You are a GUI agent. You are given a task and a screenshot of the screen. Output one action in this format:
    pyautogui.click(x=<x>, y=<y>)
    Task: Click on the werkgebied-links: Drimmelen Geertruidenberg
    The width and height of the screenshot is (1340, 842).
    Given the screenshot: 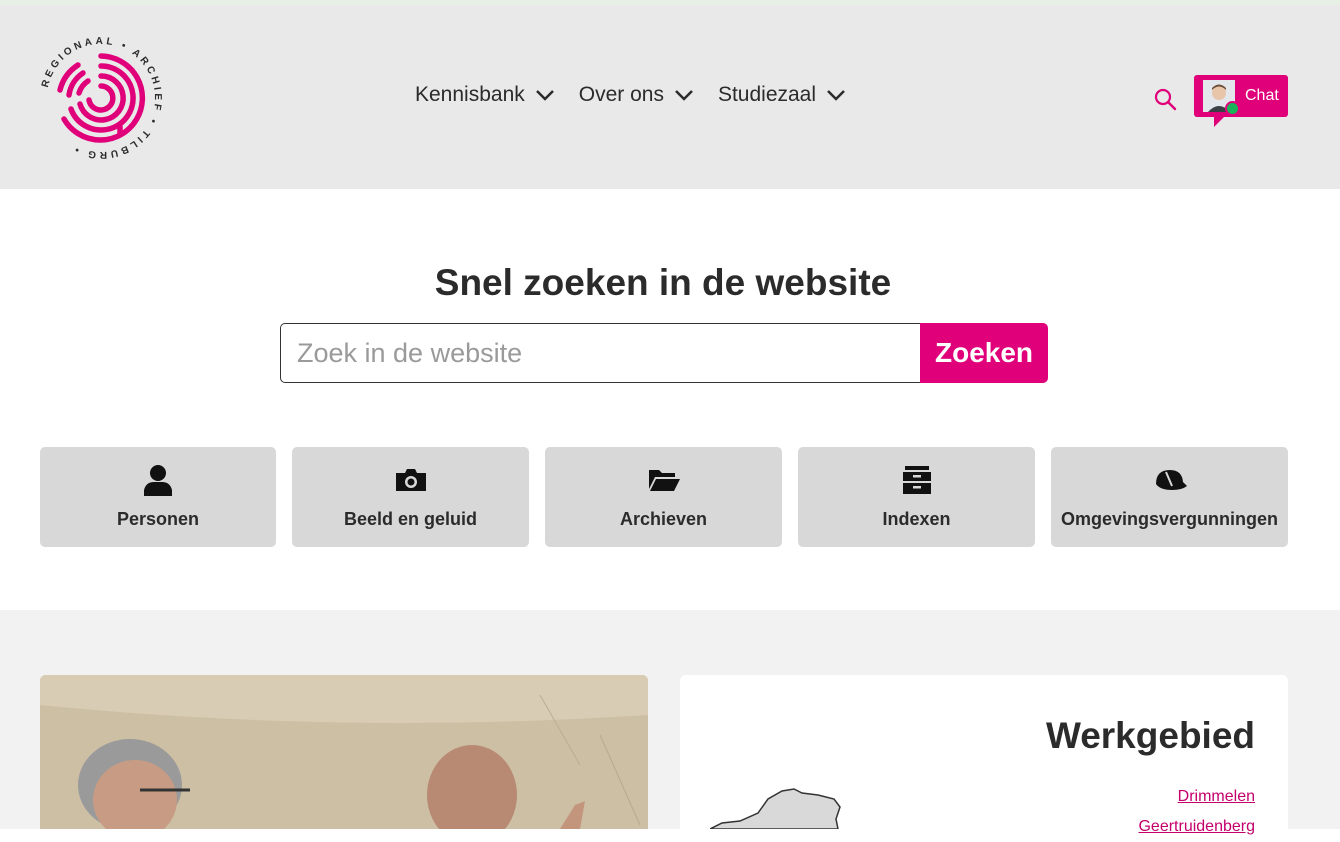 What is the action you would take?
    pyautogui.click(x=1196, y=812)
    